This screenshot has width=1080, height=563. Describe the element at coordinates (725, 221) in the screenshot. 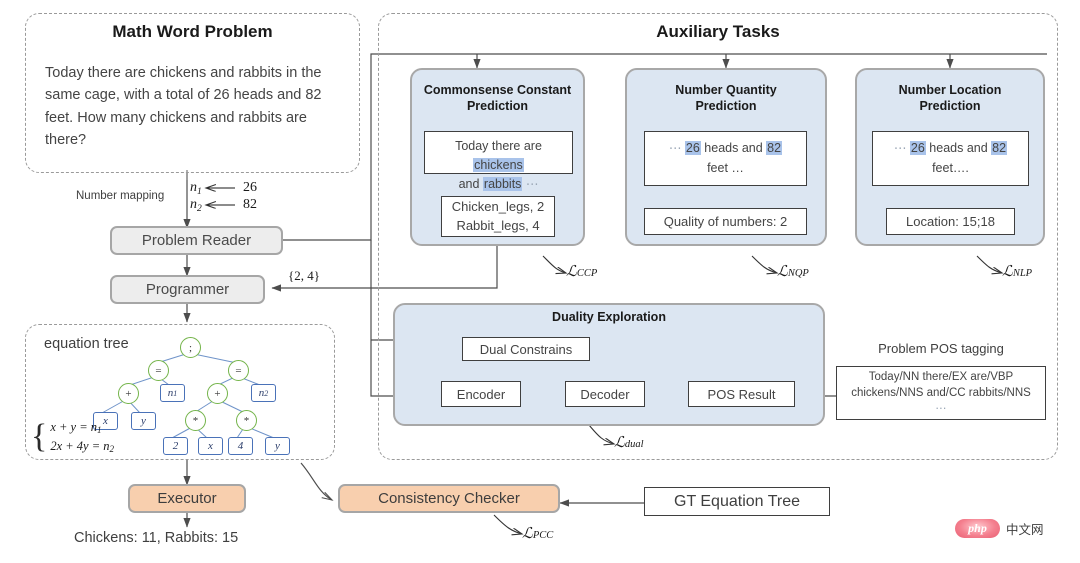

I see `task-nqp-output-box: Quality of numbers: 2` at that location.